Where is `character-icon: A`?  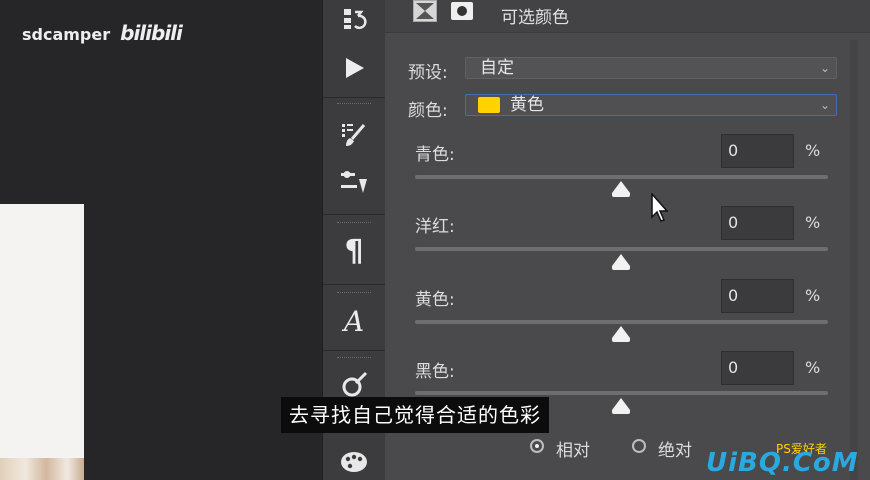 character-icon: A is located at coordinates (354, 321).